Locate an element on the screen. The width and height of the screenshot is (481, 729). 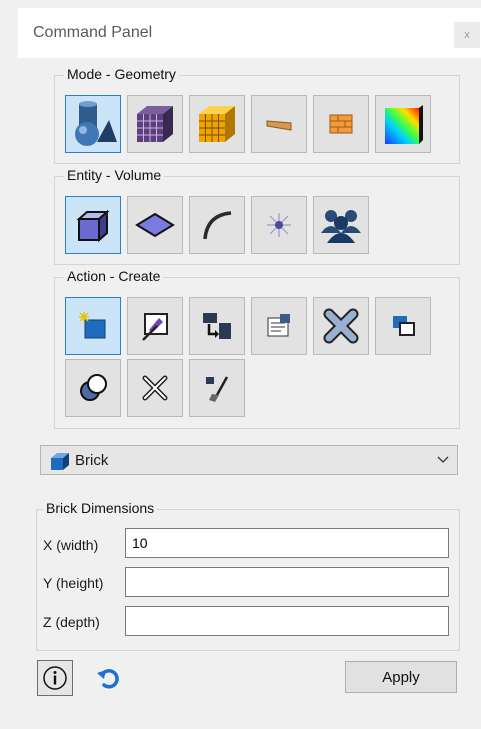
curve-entity-icon is located at coordinates (217, 225).